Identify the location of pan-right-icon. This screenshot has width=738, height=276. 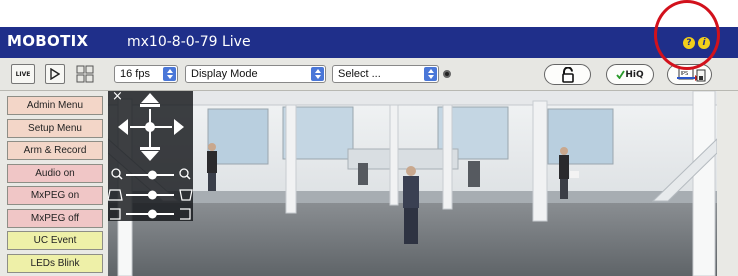
(179, 127).